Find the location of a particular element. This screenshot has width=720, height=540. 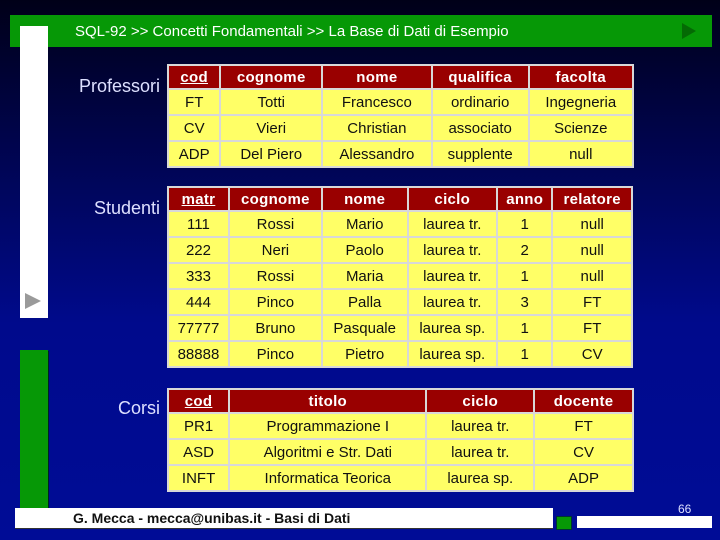

sidebar-panel is located at coordinates (34, 172).